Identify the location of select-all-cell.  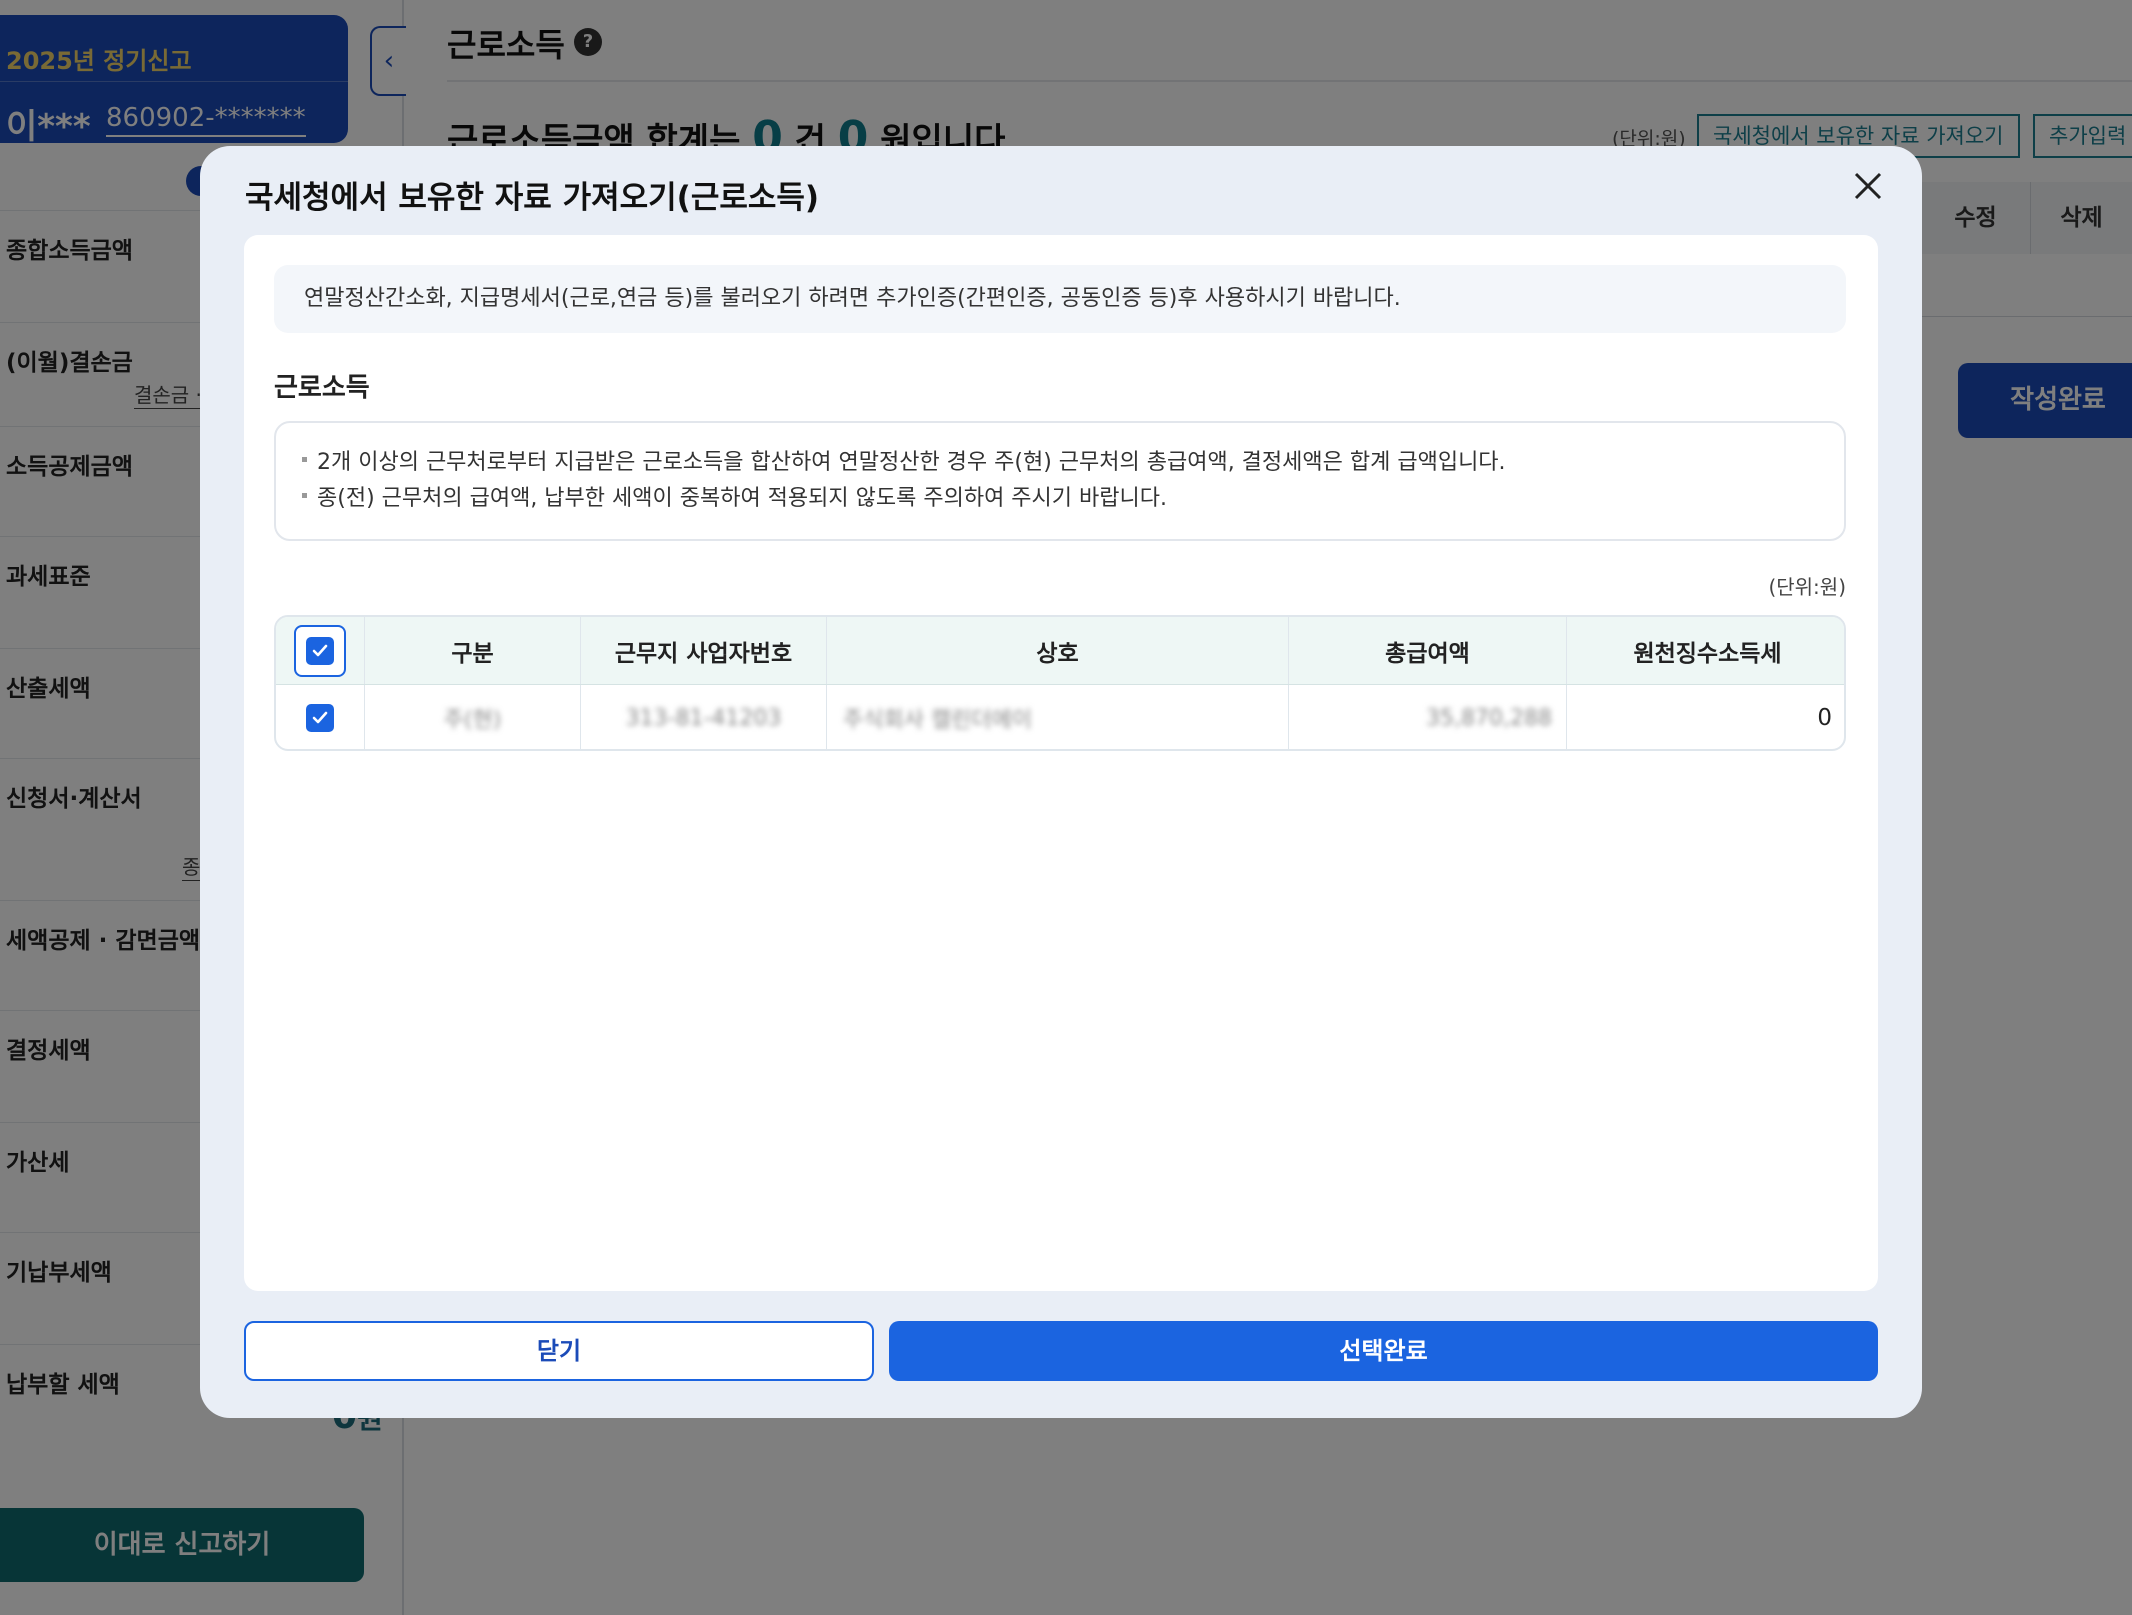
(320, 650).